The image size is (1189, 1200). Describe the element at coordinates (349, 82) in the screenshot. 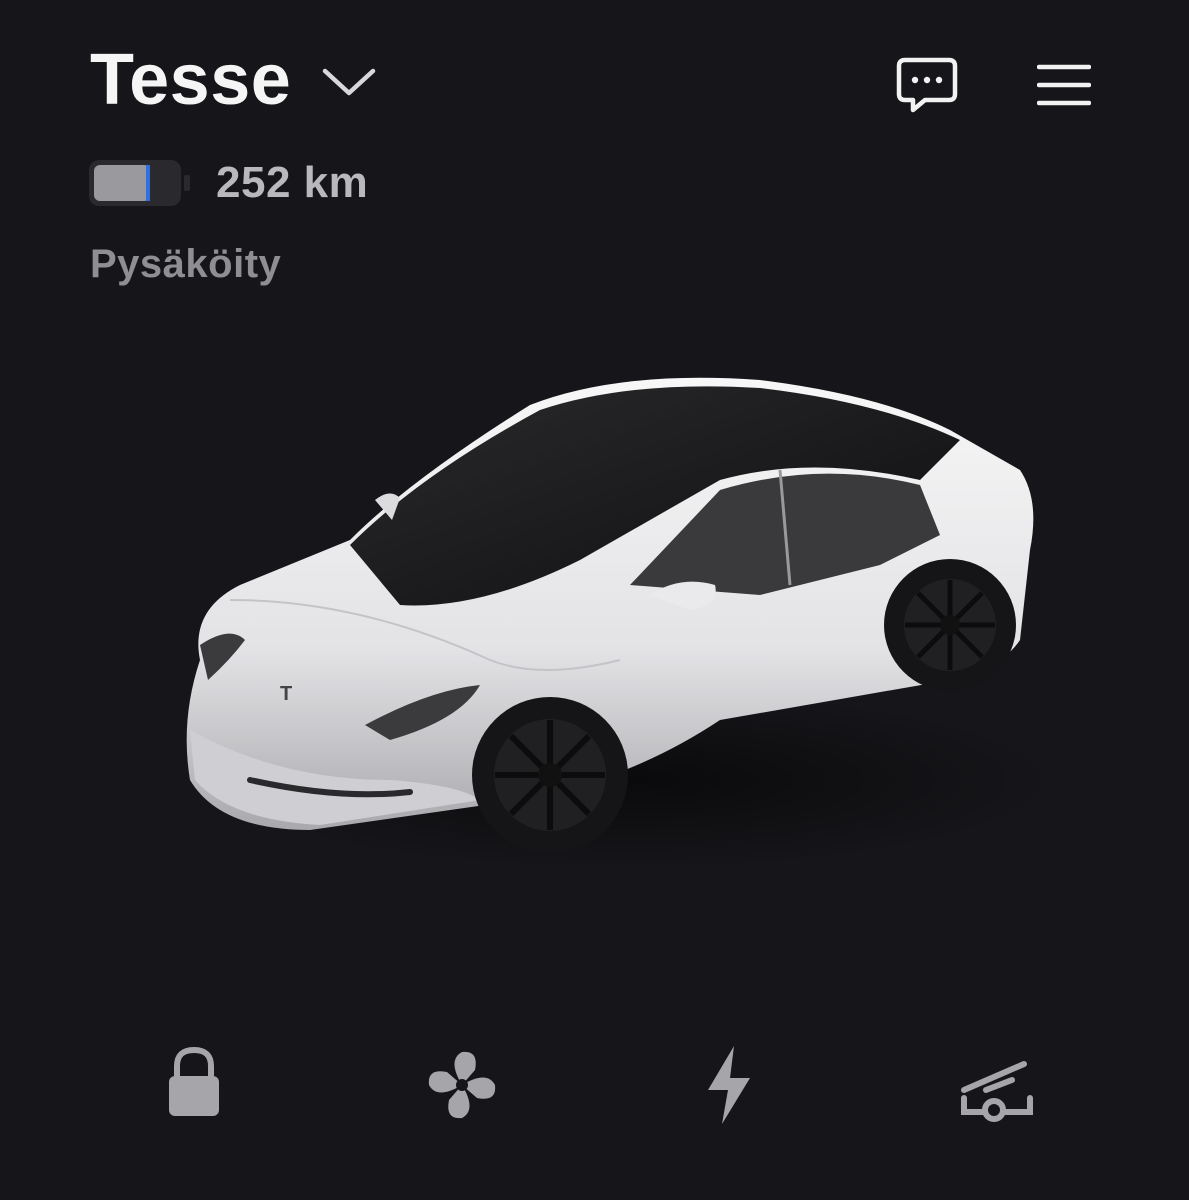

I see `chevron-down-icon` at that location.